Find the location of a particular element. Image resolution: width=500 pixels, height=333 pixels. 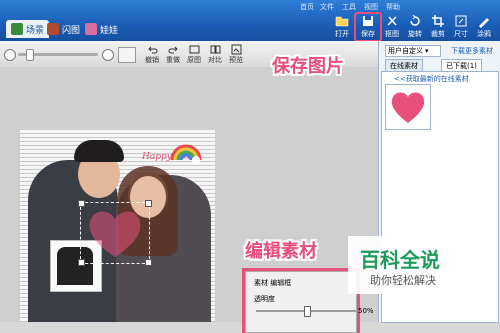

tab-doll: 娃娃 is located at coordinates (101, 29).